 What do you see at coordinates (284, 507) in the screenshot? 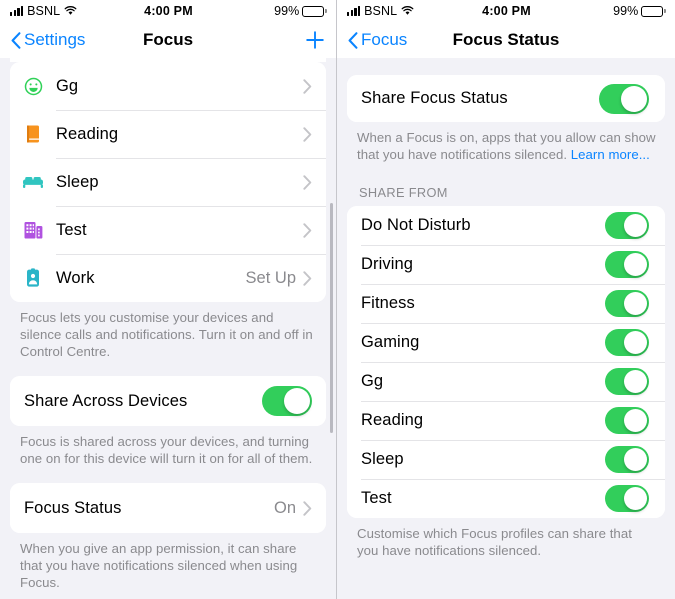
I see `focus-status-value: On` at bounding box center [284, 507].